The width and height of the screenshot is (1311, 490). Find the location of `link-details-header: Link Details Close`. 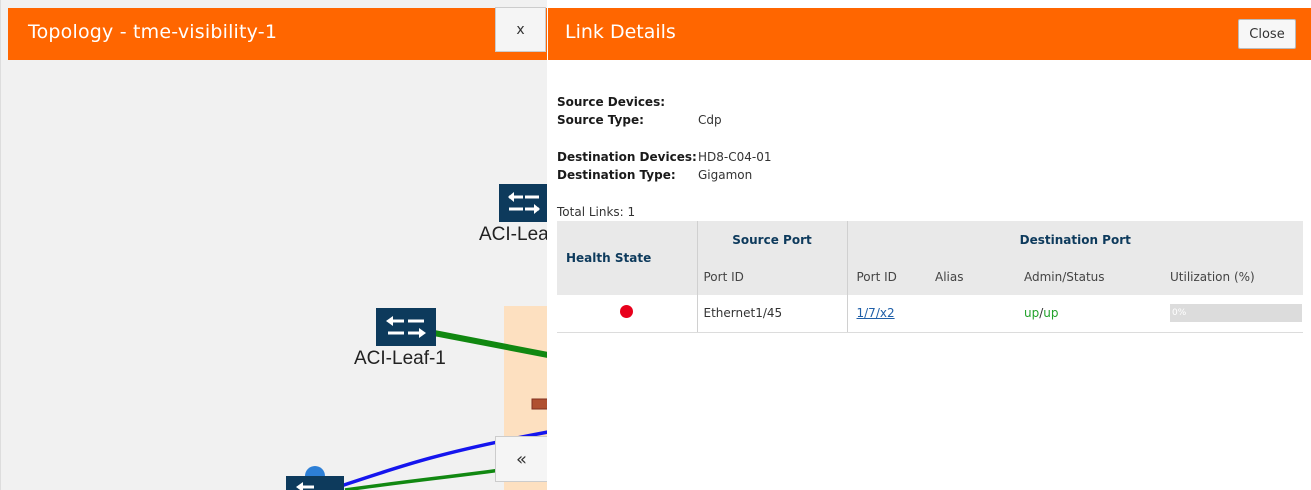

link-details-header: Link Details Close is located at coordinates (929, 34).